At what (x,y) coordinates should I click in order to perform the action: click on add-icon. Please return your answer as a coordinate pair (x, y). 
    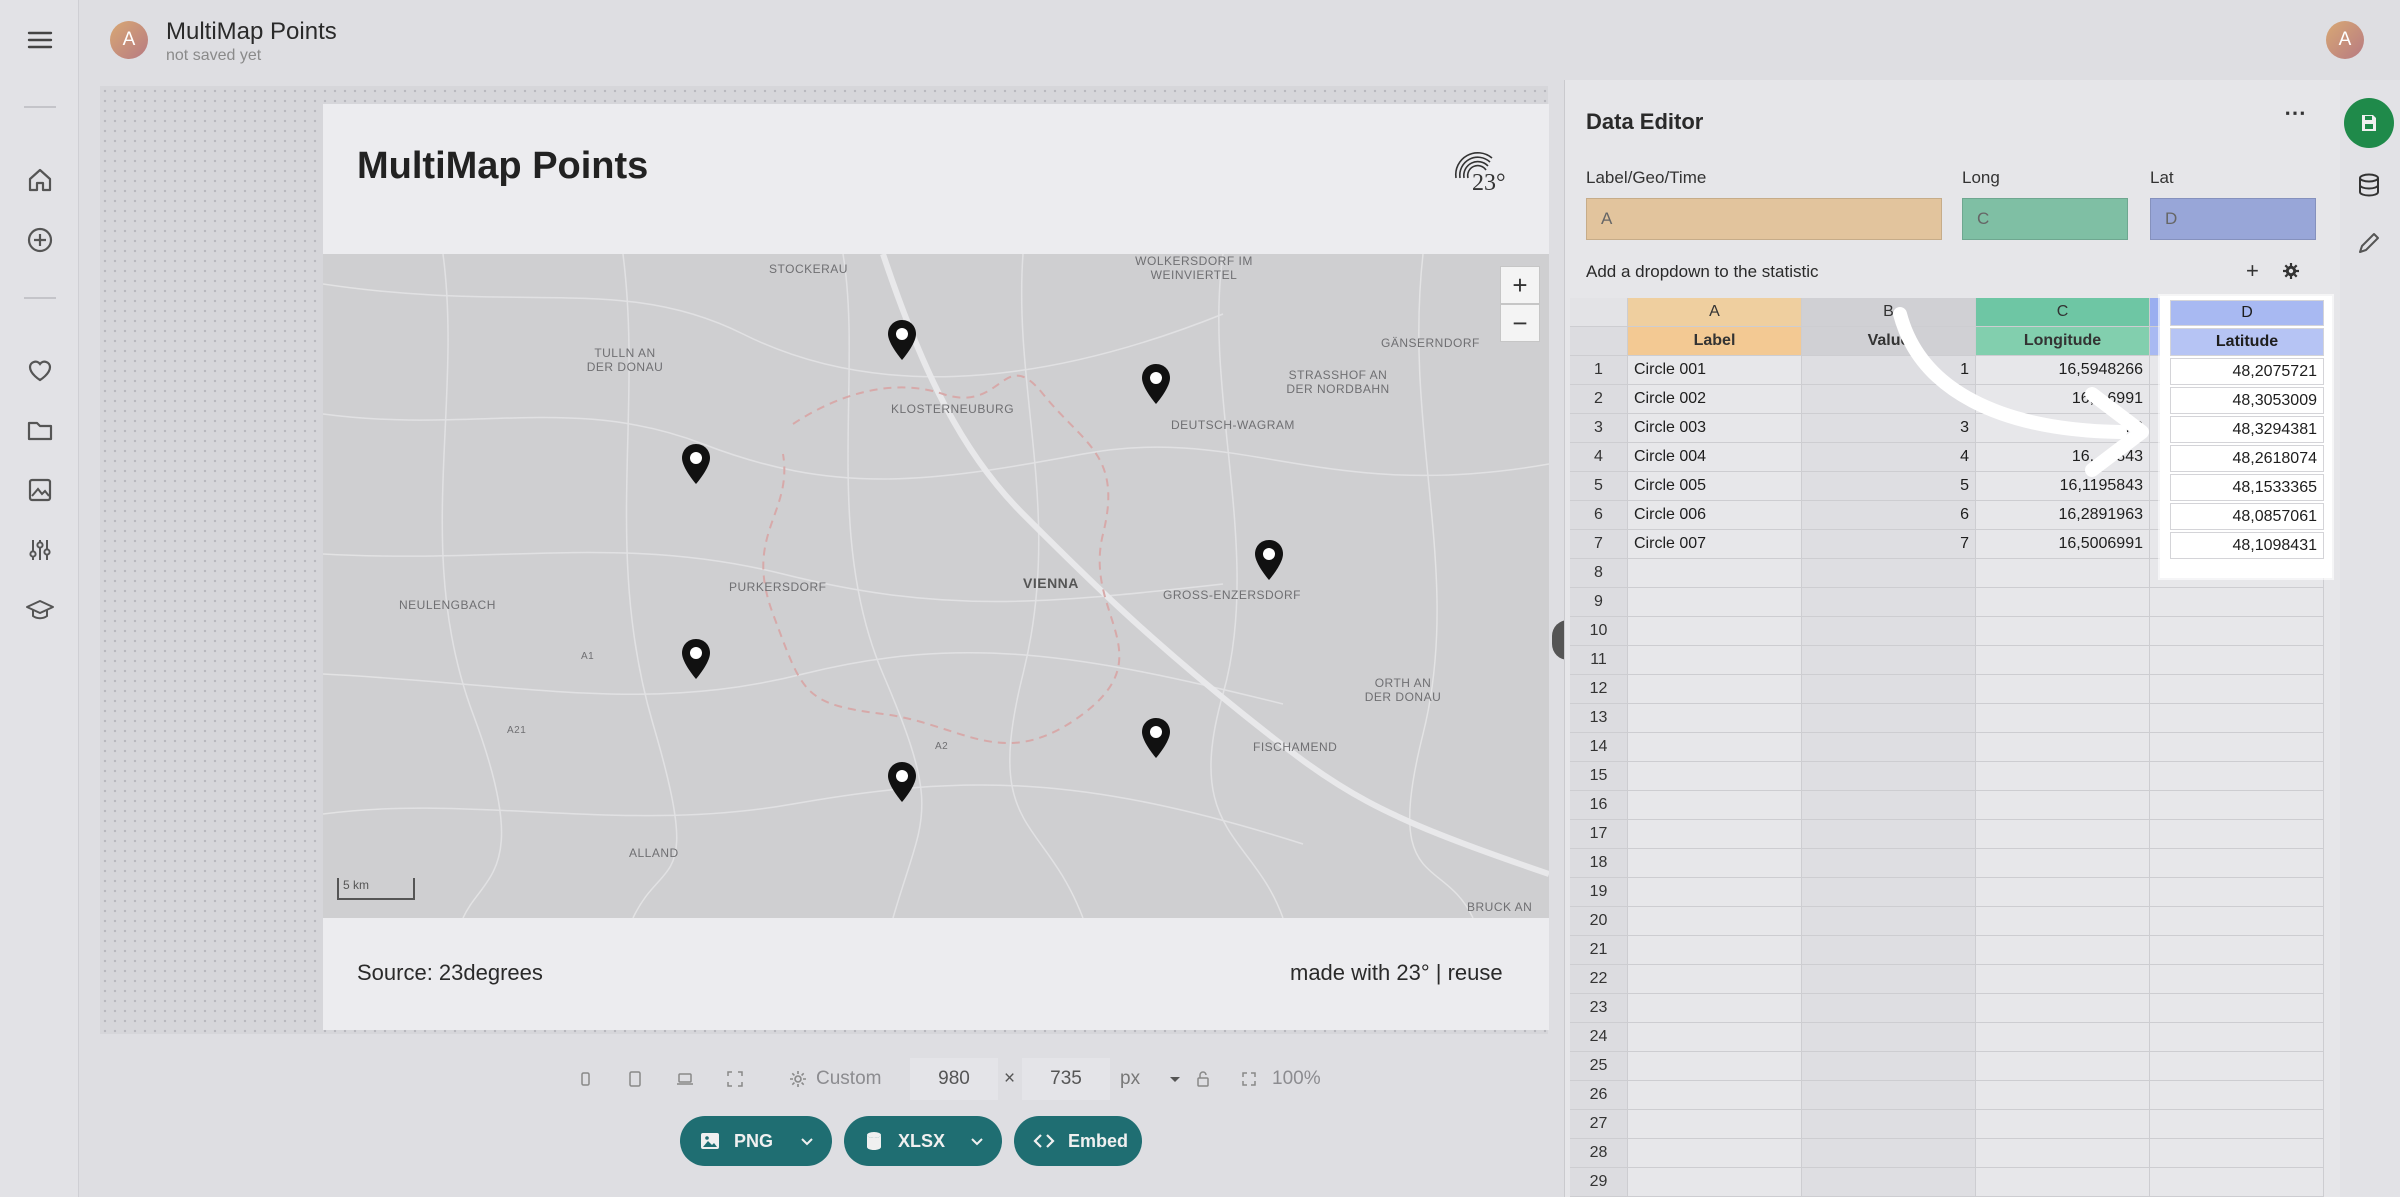
    Looking at the image, I should click on (40, 240).